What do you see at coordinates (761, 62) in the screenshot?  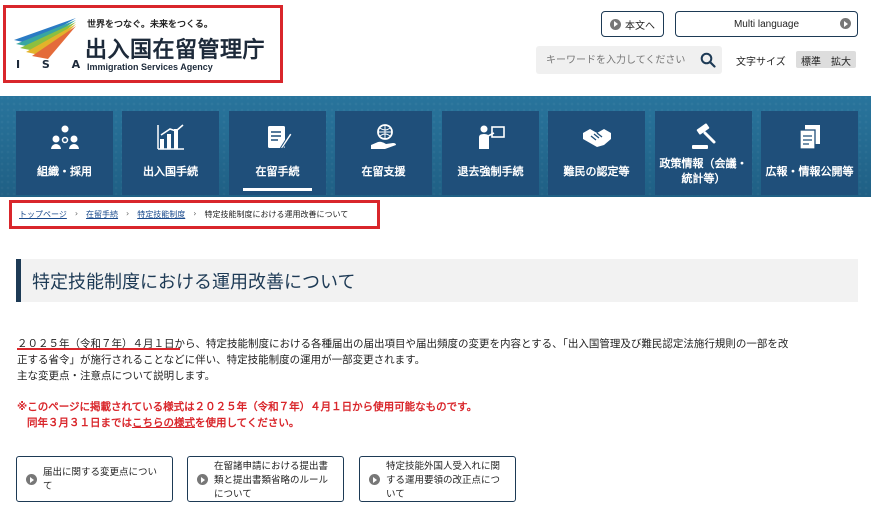 I see `font-size-label: 文字サイズ` at bounding box center [761, 62].